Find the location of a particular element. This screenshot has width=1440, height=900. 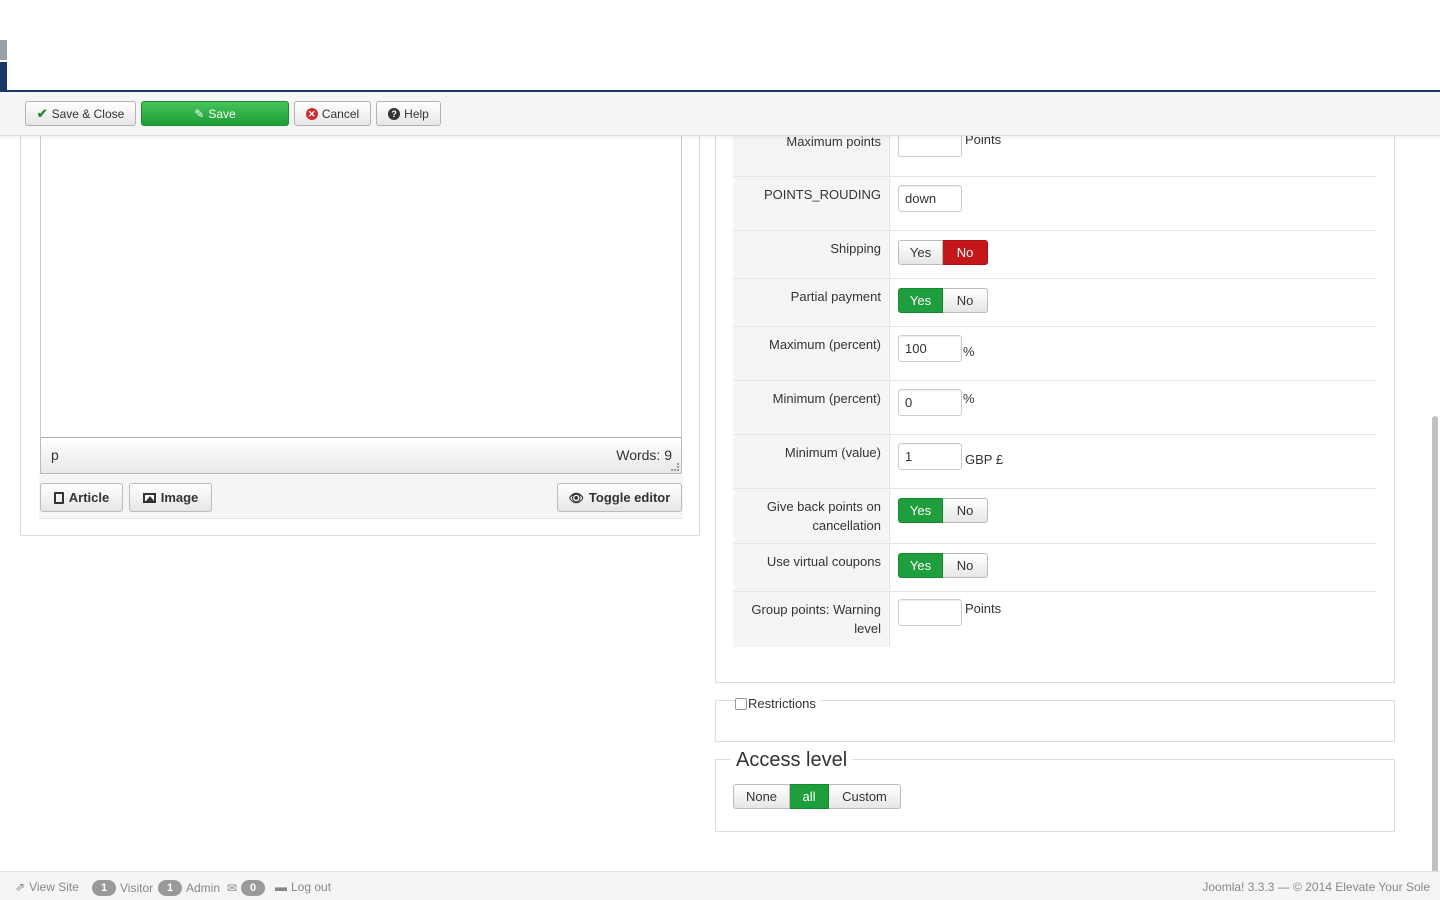

toggle-editor-label: Toggle editor is located at coordinates (629, 497).